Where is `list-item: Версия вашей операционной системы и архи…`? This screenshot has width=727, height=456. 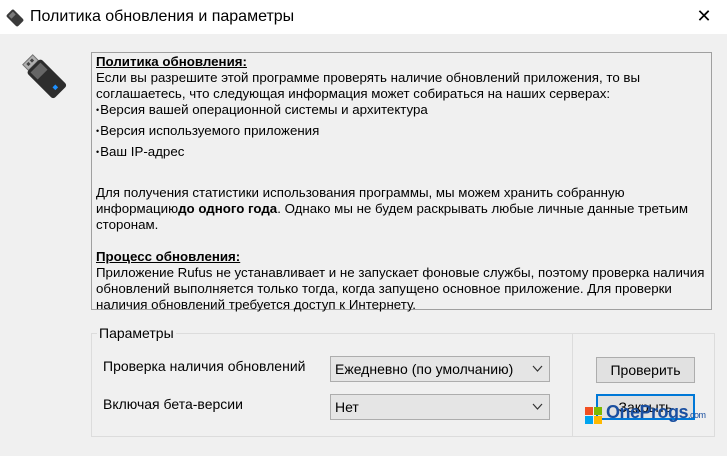
list-item: Версия вашей операционной системы и архи… is located at coordinates (401, 110).